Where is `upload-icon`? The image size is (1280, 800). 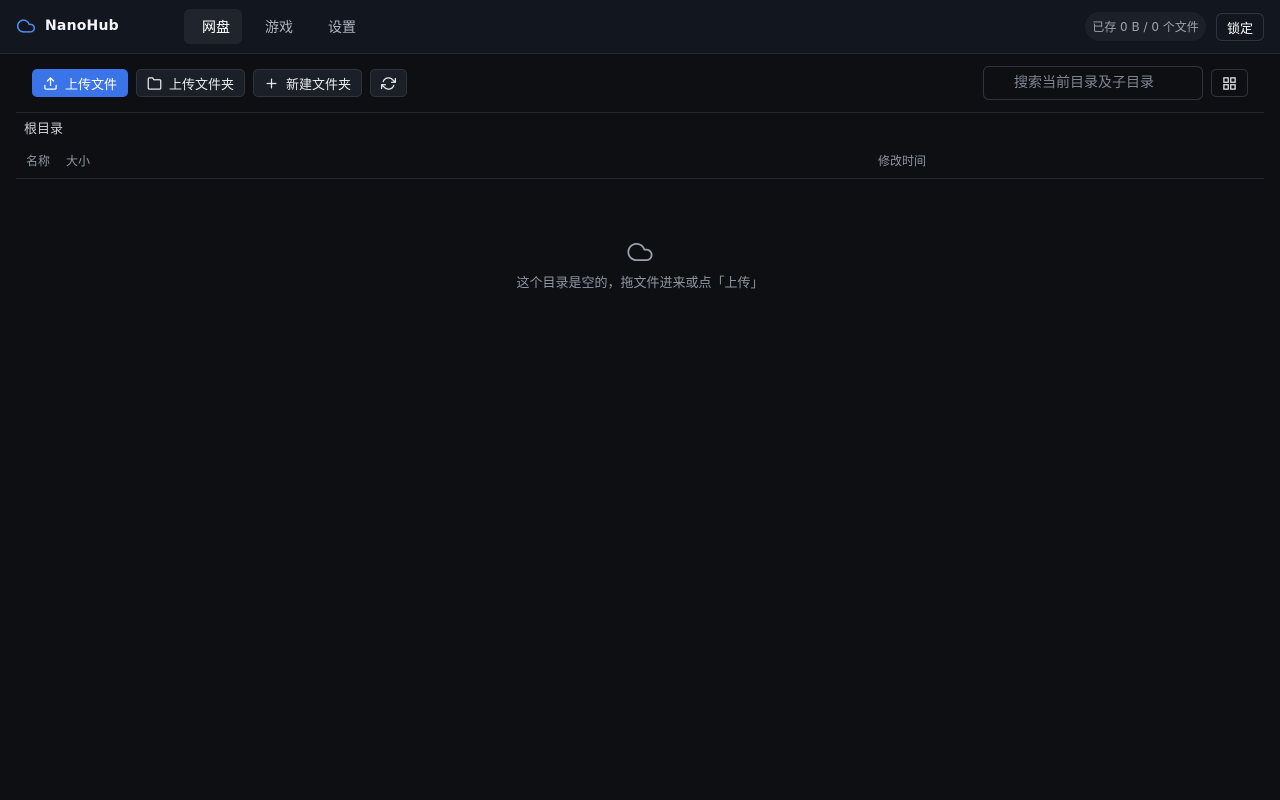 upload-icon is located at coordinates (50, 83).